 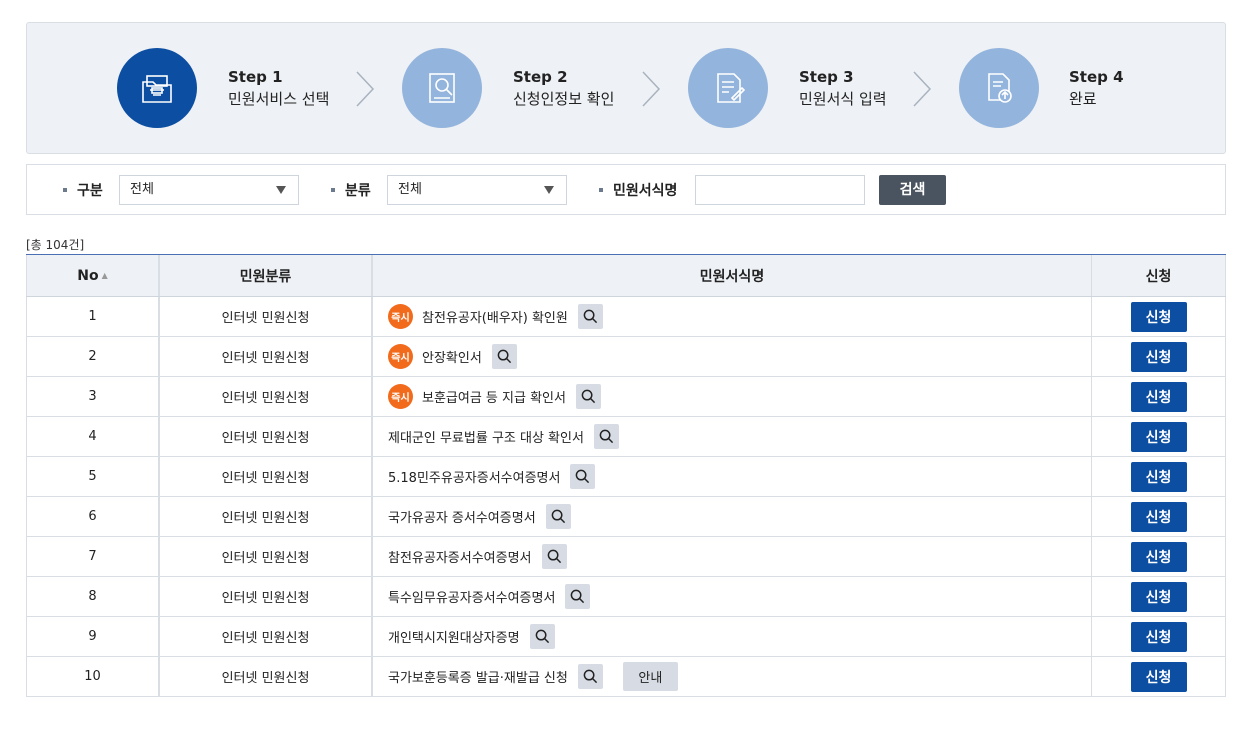 What do you see at coordinates (55, 245) in the screenshot?
I see `total-count: [총 104건]` at bounding box center [55, 245].